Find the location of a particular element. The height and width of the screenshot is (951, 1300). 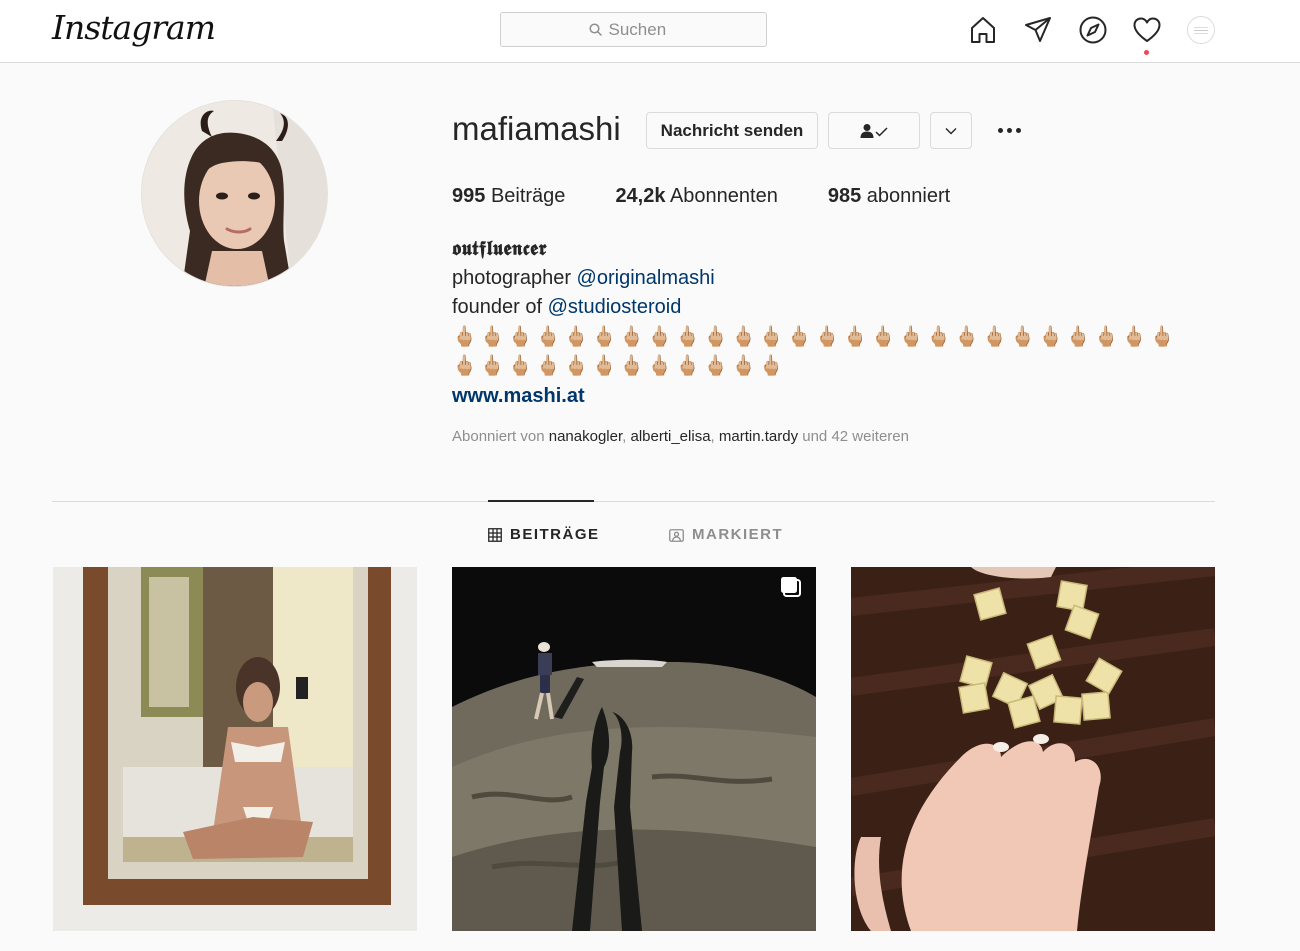

bio-emoji-row-2: 🖕🏼🖕🏼🖕🏼🖕🏼🖕🏼🖕🏼🖕🏼🖕🏼🖕🏼🖕🏼🖕🏼🖕🏼 is located at coordinates (619, 366).